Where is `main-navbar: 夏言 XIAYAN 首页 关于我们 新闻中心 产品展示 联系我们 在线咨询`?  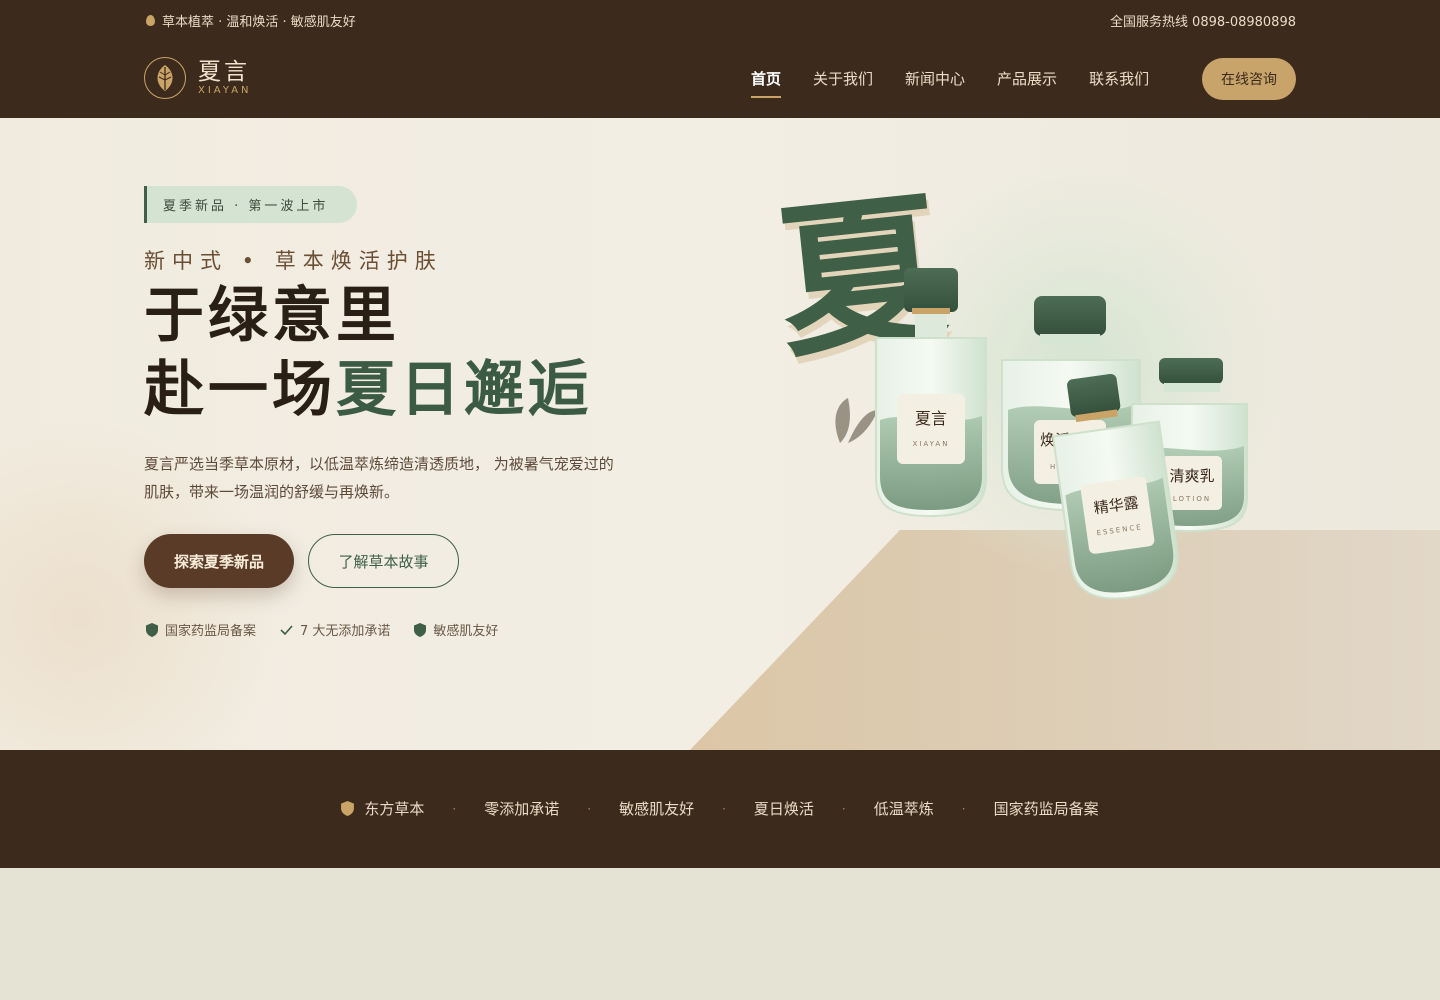 main-navbar: 夏言 XIAYAN 首页 关于我们 新闻中心 产品展示 联系我们 在线咨询 is located at coordinates (720, 79).